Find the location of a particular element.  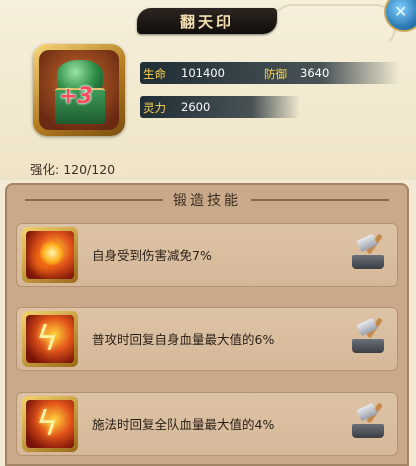

skill-header-title: 锻造技能 is located at coordinates (207, 201).